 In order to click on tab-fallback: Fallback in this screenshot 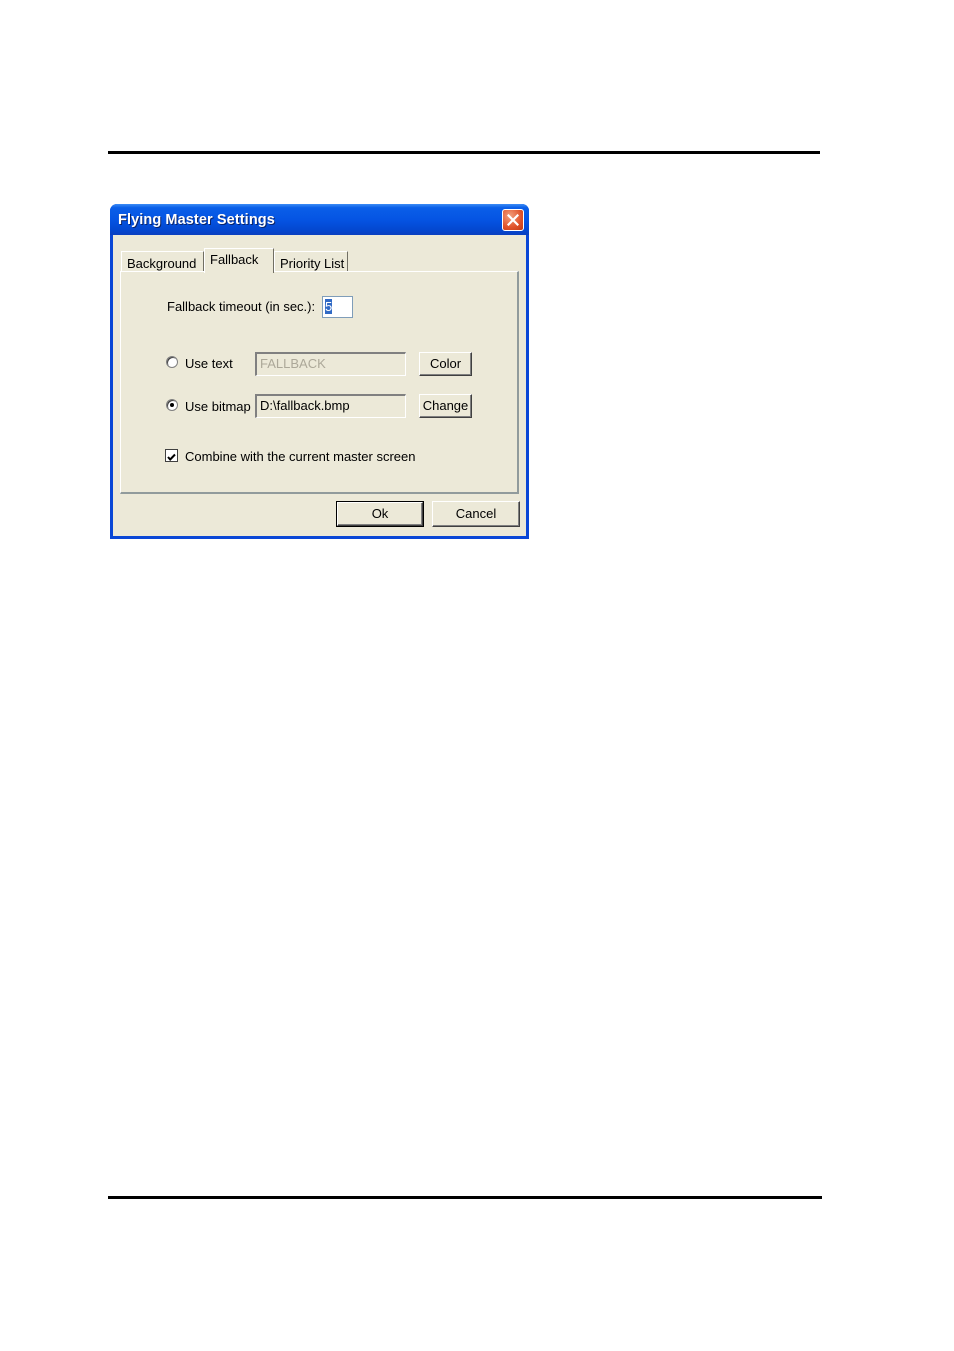, I will do `click(239, 260)`.